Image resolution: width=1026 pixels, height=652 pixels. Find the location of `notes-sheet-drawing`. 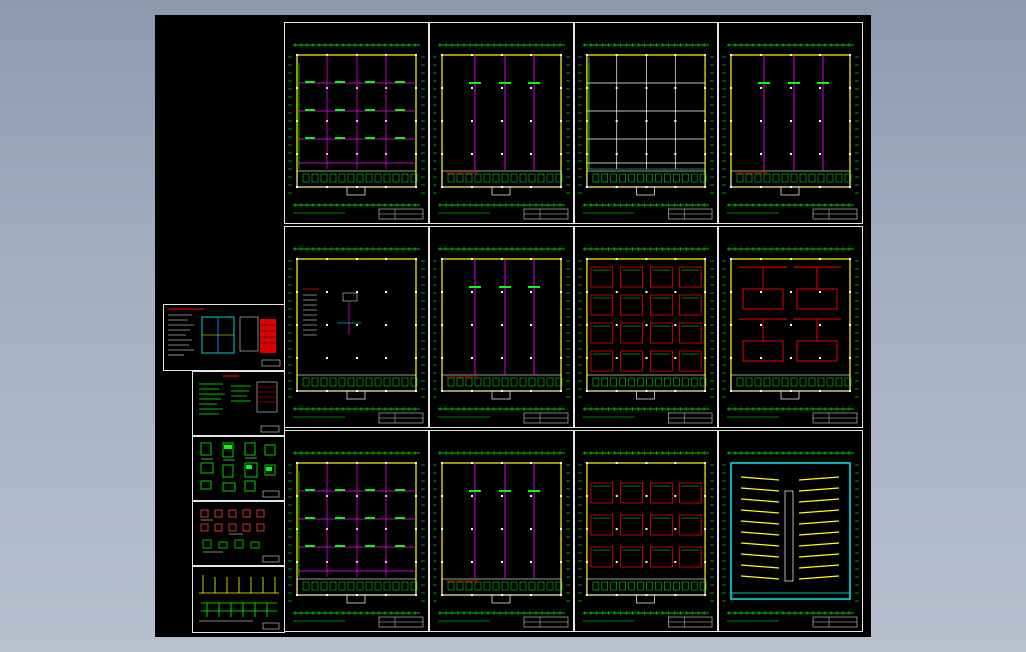

notes-sheet-drawing is located at coordinates (239, 404).